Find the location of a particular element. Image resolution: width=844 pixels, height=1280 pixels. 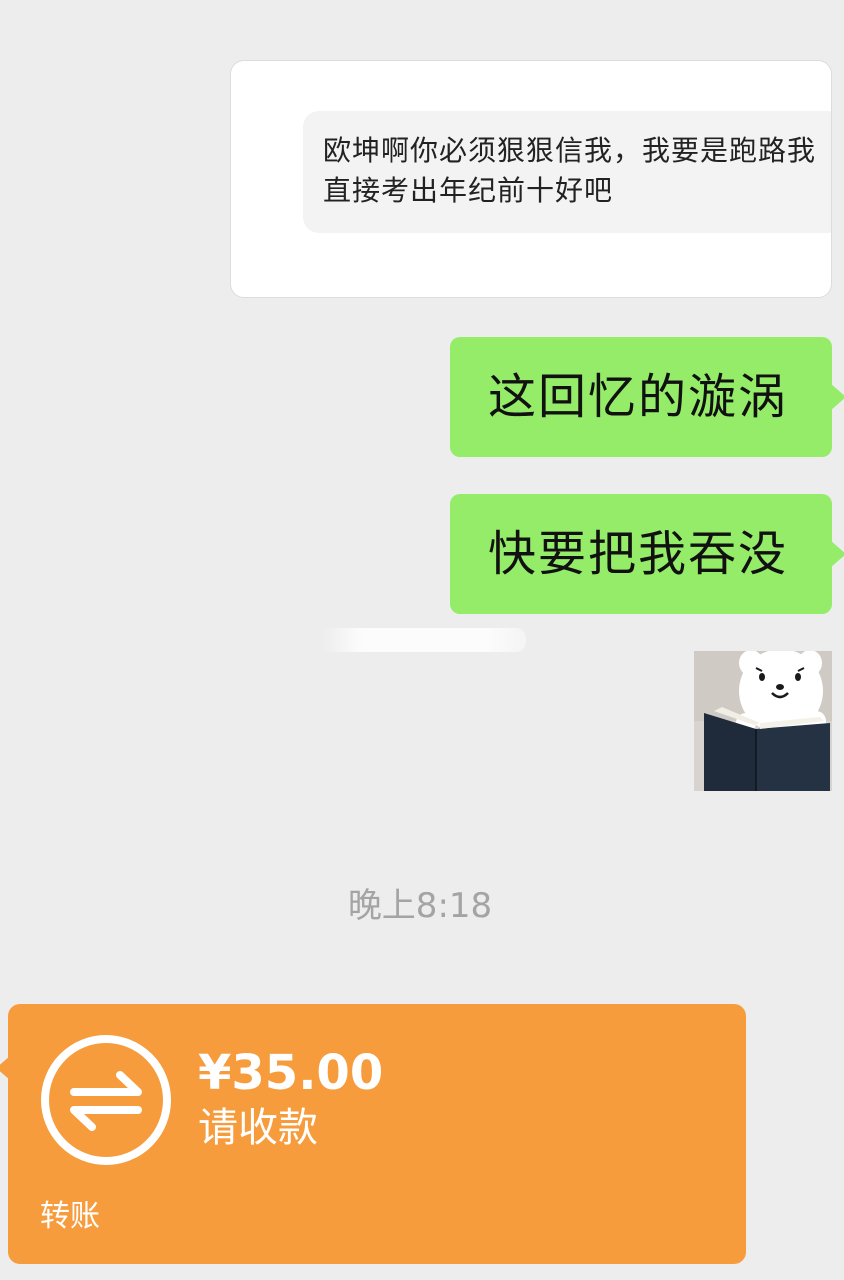

transfer-arrows-icon is located at coordinates (106, 1100).